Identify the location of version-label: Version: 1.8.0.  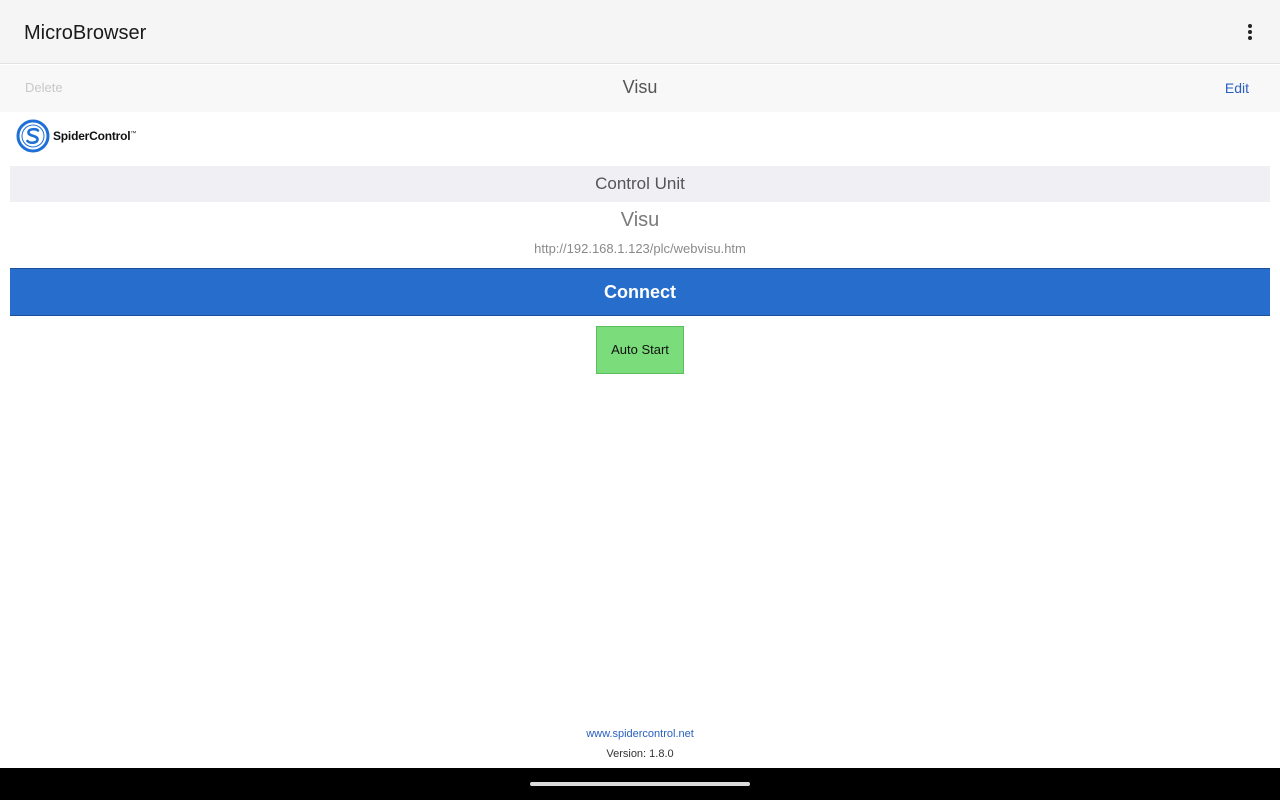
(640, 754).